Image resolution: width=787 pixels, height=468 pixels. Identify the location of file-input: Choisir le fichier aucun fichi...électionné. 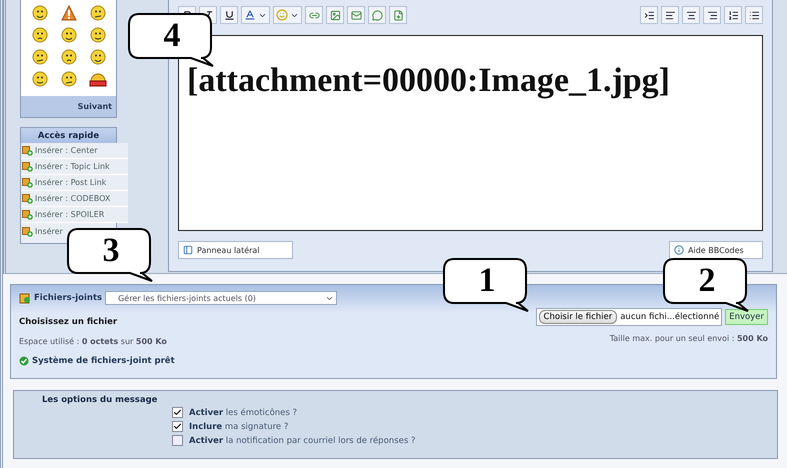
(629, 317).